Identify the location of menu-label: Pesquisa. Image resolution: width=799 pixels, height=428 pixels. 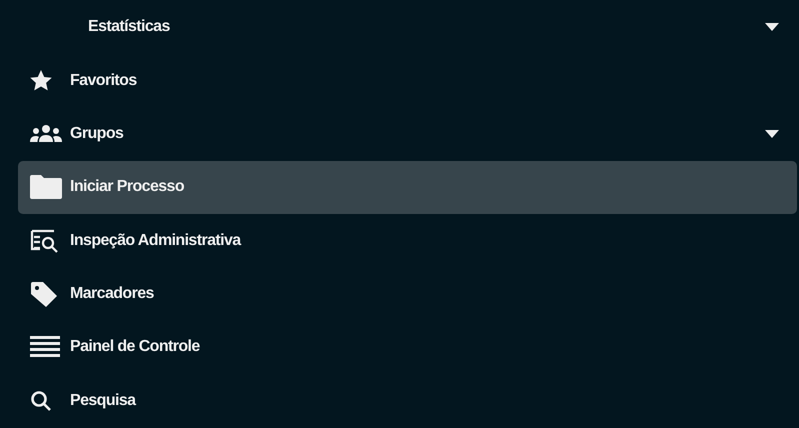
(104, 401).